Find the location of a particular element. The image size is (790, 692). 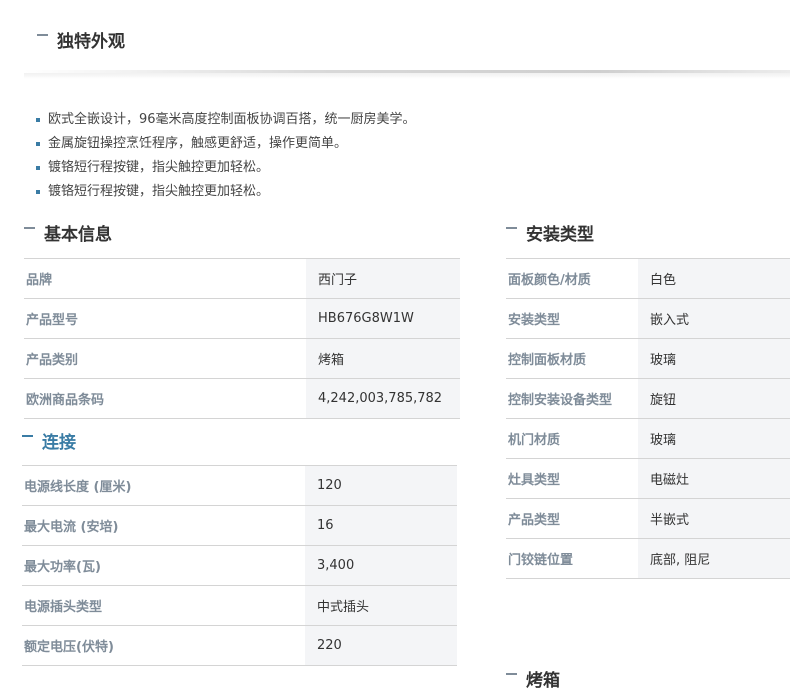

table-row: 额定电压(伏特) 220 is located at coordinates (239, 645).